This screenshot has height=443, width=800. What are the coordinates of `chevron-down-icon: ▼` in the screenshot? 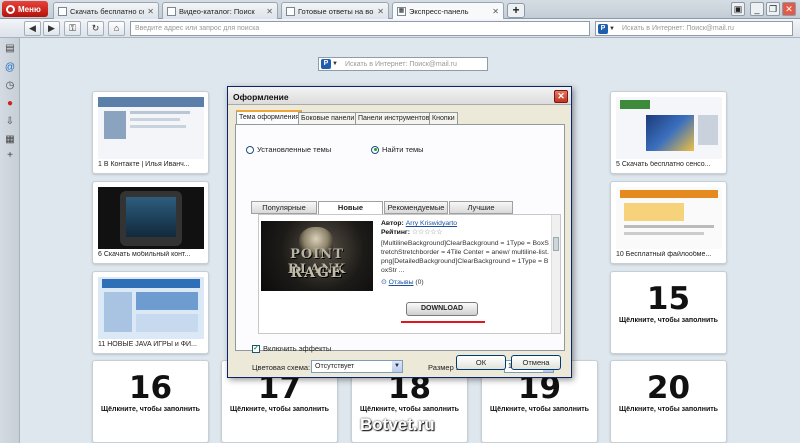 It's located at (612, 28).